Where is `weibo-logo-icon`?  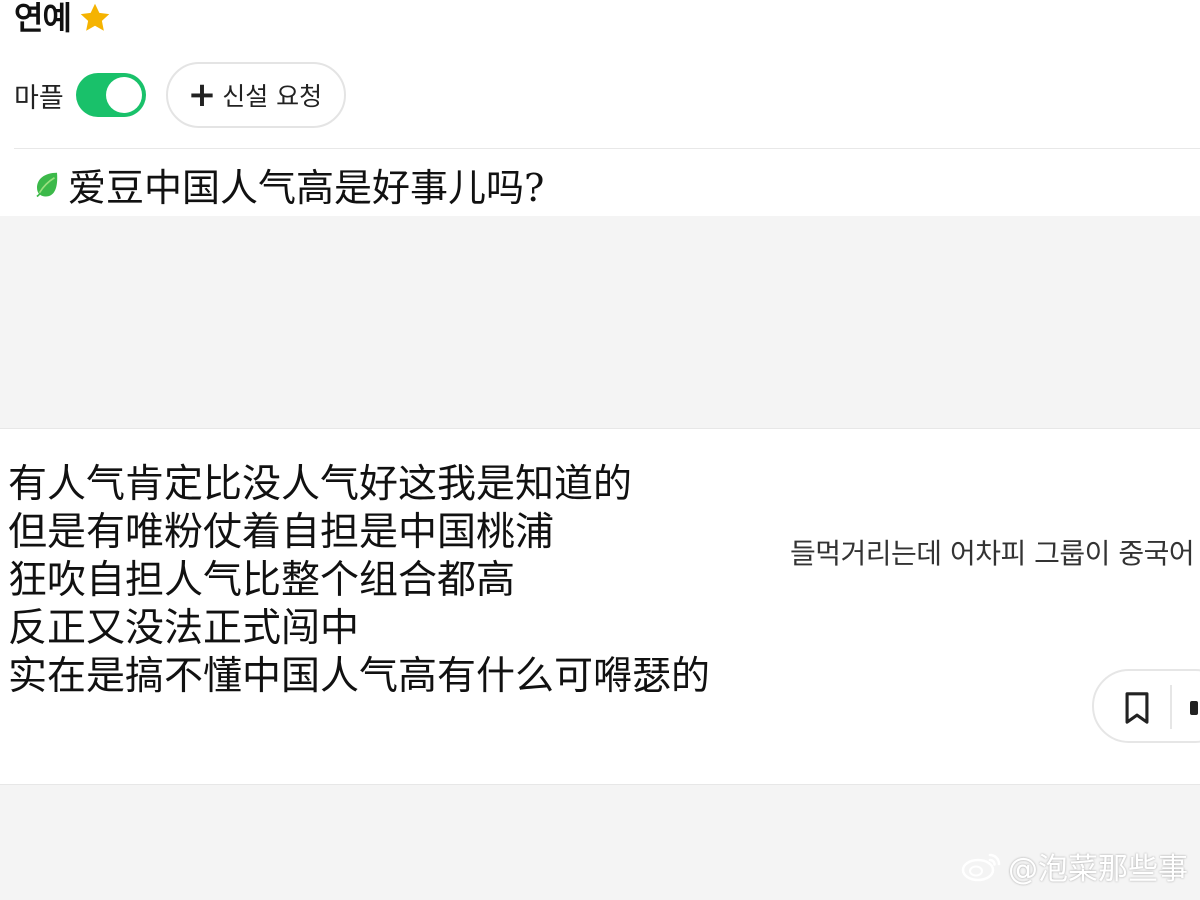
weibo-logo-icon is located at coordinates (981, 867).